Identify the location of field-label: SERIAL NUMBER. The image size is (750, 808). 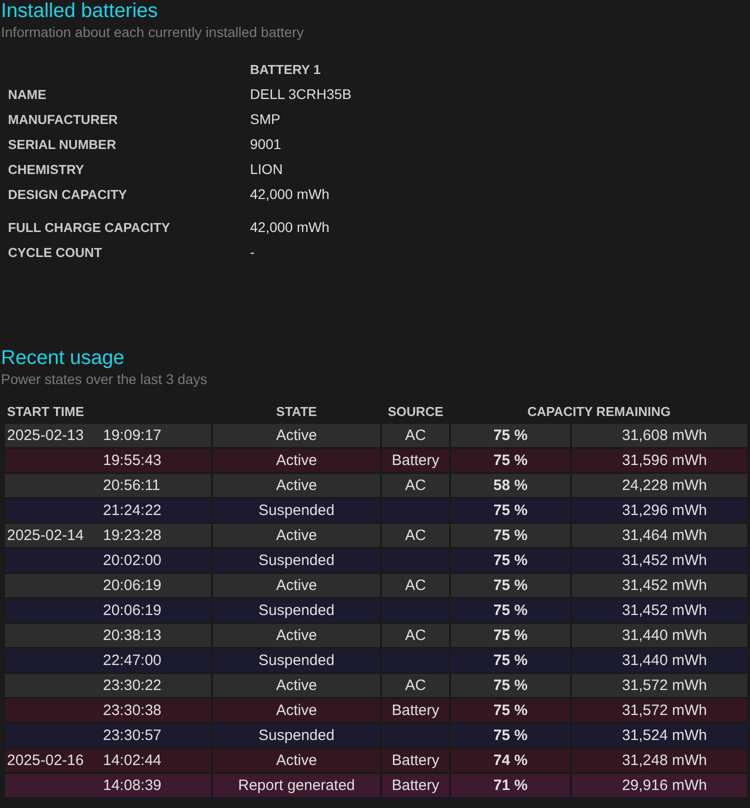
(62, 145).